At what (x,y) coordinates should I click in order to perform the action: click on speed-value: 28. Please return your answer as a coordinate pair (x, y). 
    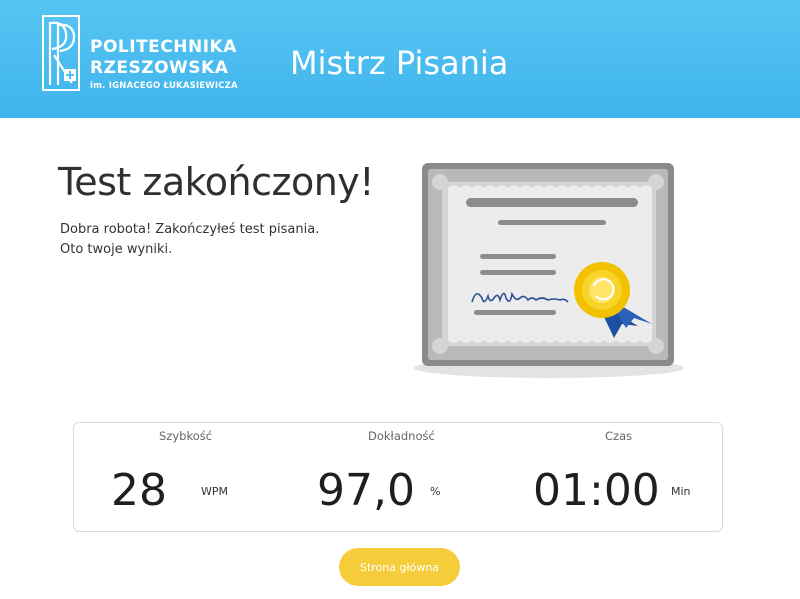
    Looking at the image, I should click on (139, 490).